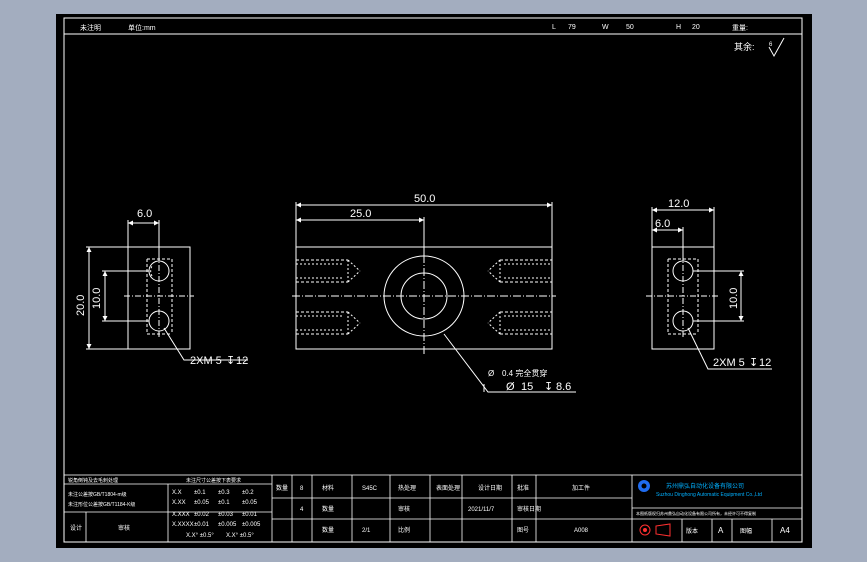 Image resolution: width=867 pixels, height=562 pixels. I want to click on row3-a: 数量, so click(328, 530).